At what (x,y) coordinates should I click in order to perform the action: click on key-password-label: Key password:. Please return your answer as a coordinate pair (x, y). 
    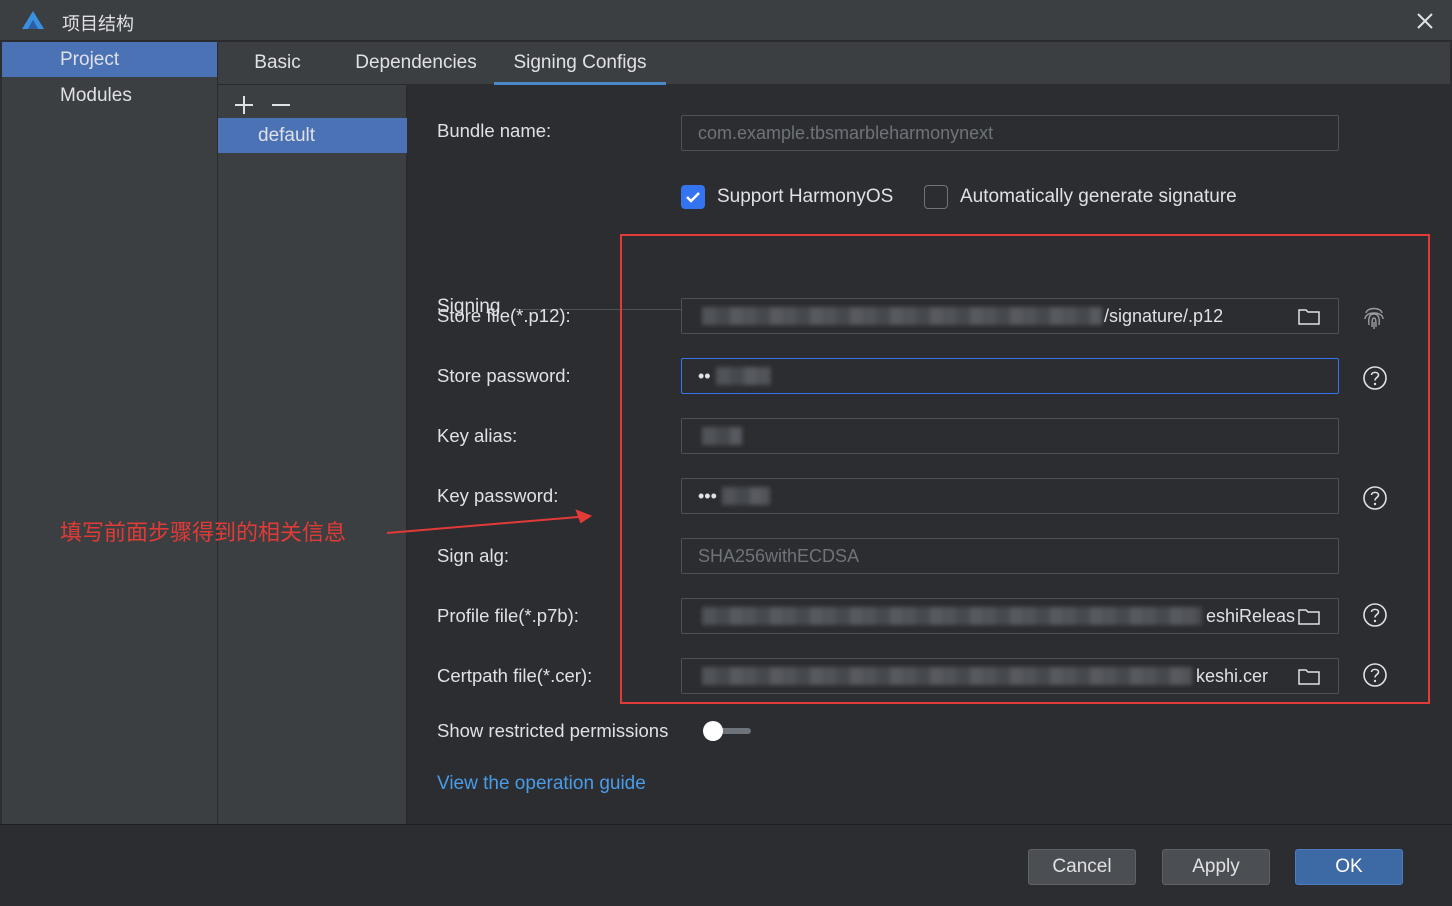
    Looking at the image, I should click on (498, 495).